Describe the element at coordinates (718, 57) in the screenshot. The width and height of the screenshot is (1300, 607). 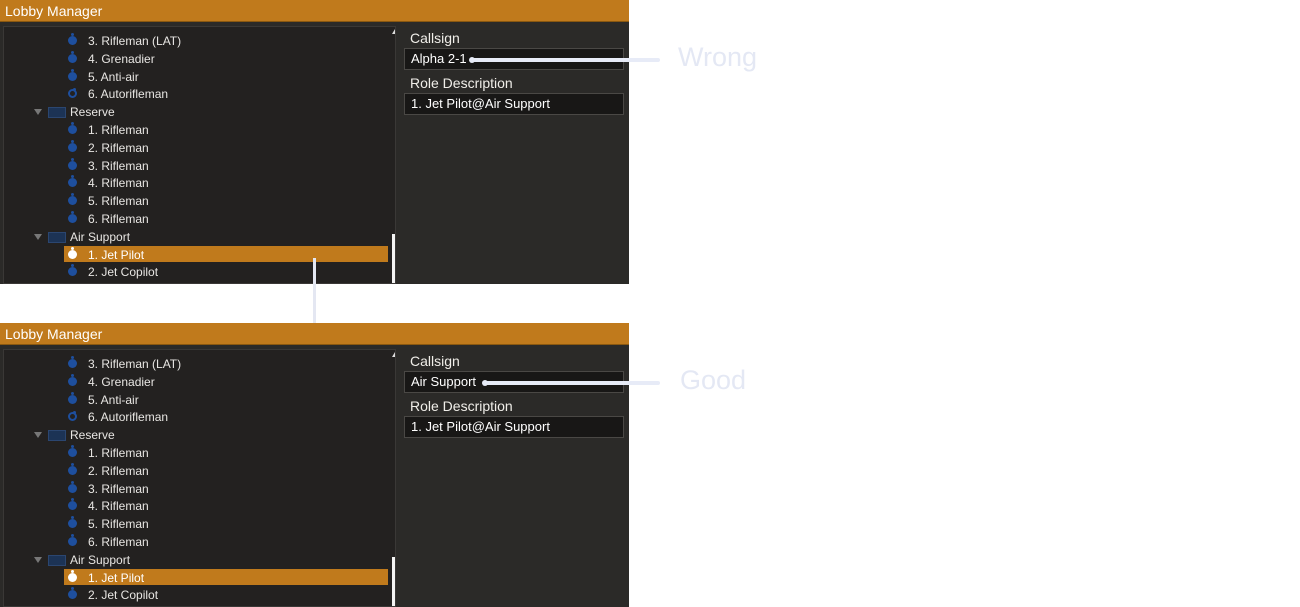
I see `annotation-wrong: Wrong` at that location.